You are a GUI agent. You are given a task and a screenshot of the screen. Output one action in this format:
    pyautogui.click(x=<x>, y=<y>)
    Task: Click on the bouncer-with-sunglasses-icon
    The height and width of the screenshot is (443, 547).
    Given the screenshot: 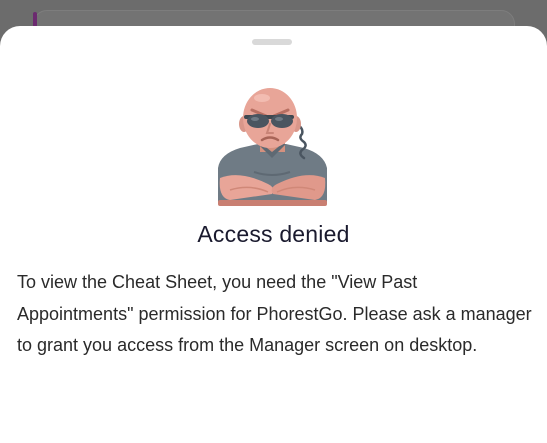 What is the action you would take?
    pyautogui.click(x=272, y=147)
    